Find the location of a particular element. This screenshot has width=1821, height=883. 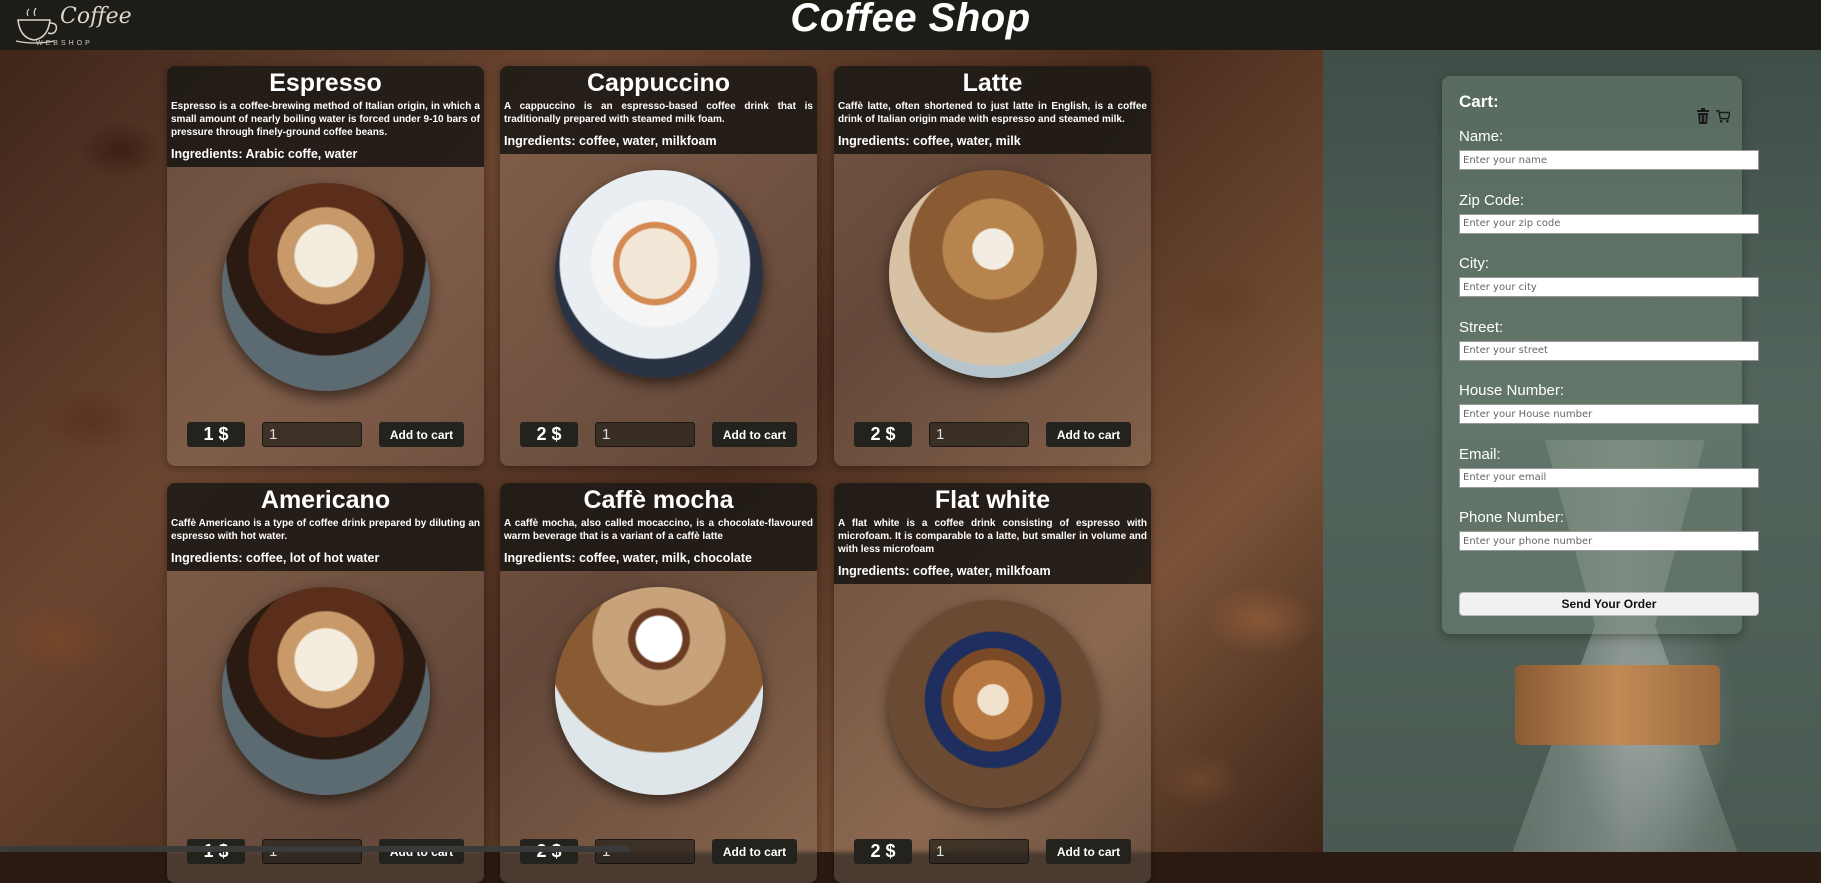

product-ingredients: Ingredients: coffee, lot of hot water is located at coordinates (275, 558).